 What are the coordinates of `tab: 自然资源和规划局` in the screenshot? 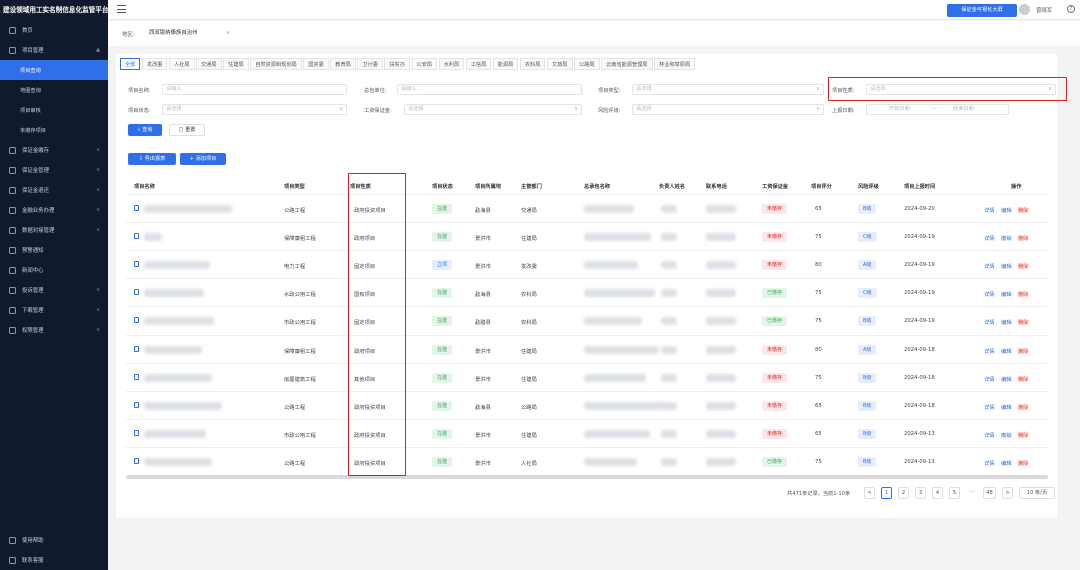 It's located at (276, 64).